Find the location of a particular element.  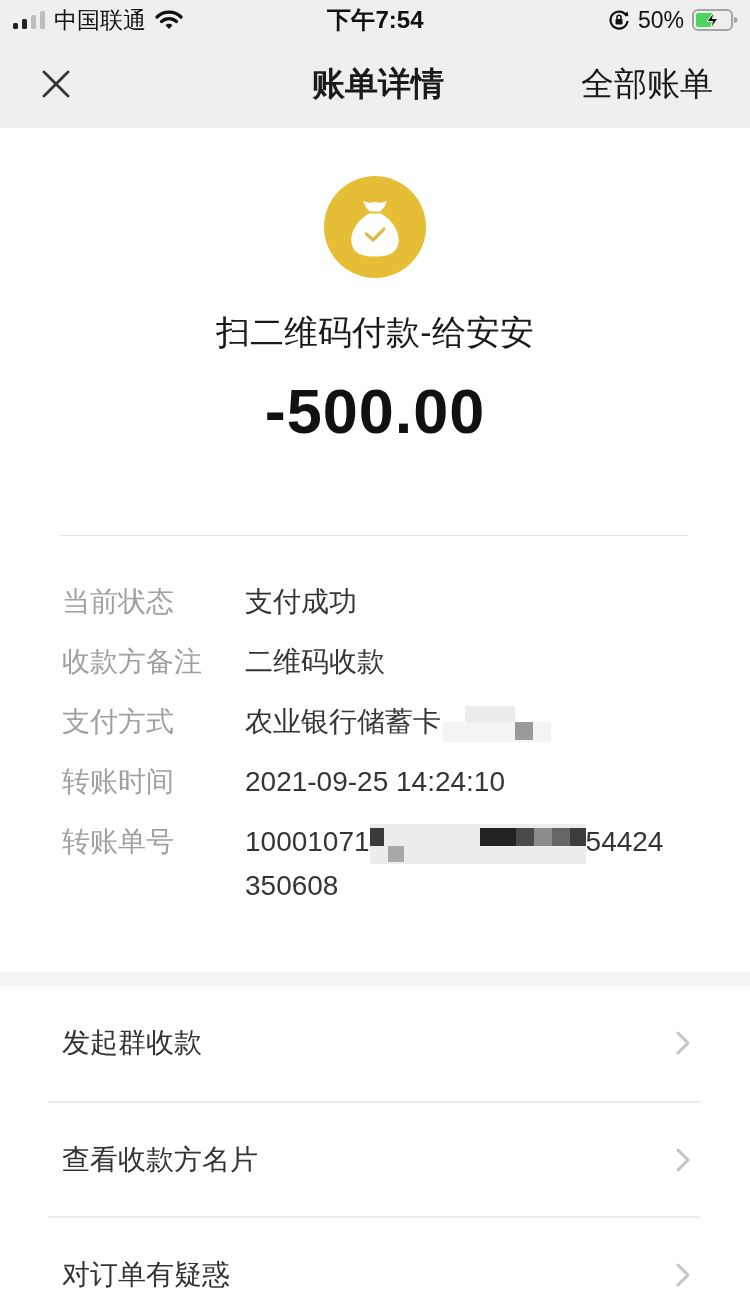

carrier-name: 中国联通 is located at coordinates (100, 20).